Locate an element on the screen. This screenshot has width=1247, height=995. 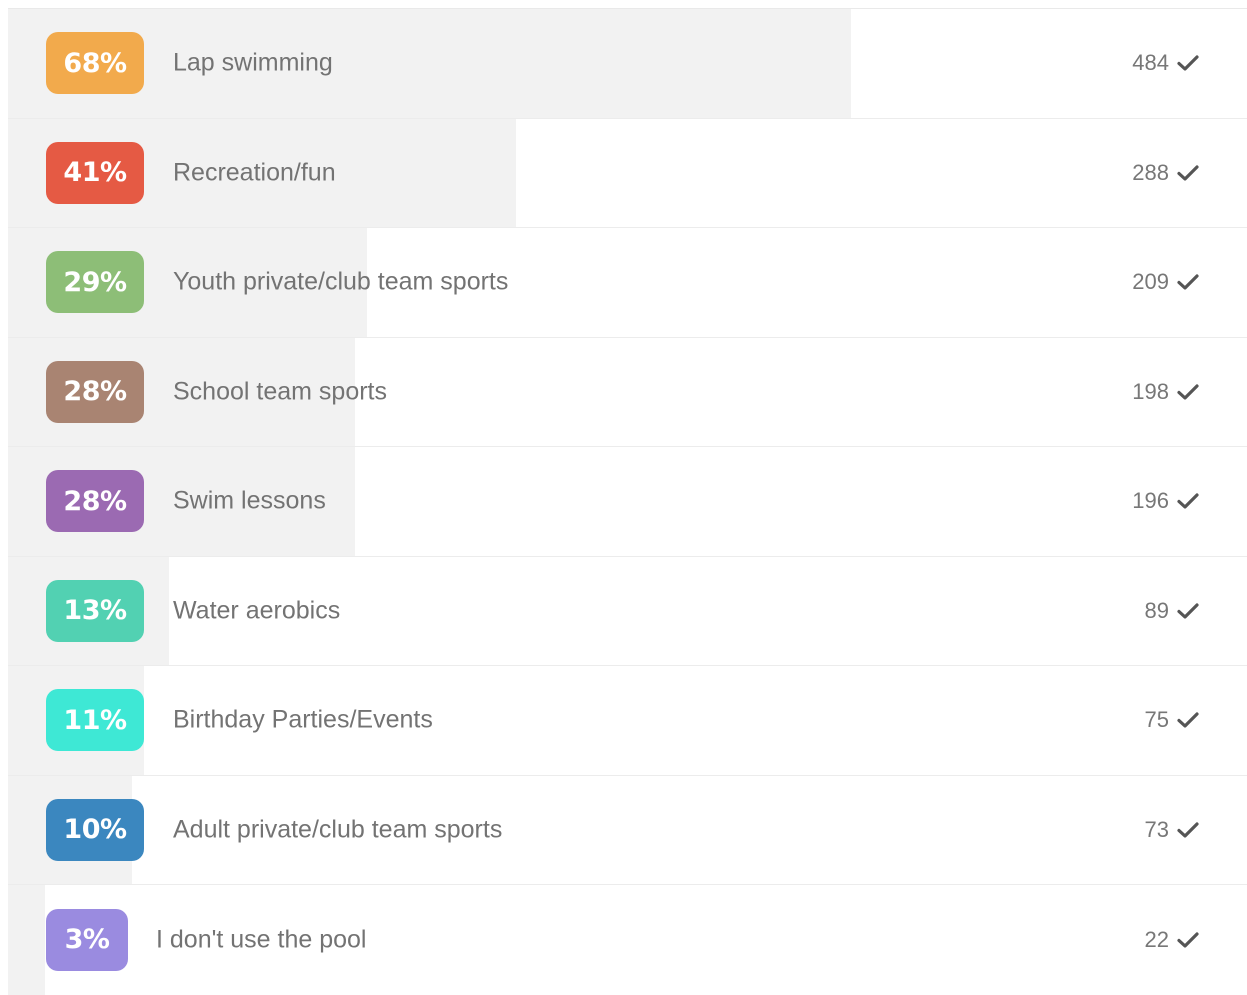
vote-count: 198 is located at coordinates (1165, 392).